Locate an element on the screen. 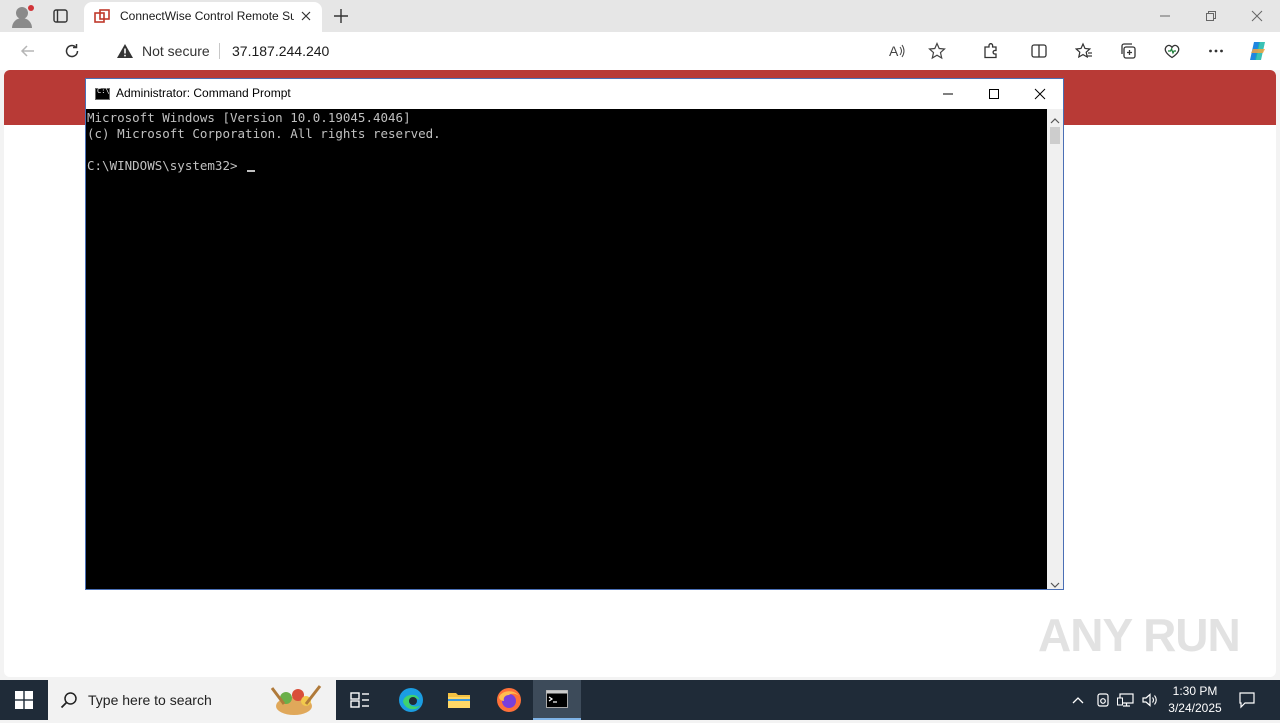 The height and width of the screenshot is (723, 1280). collections-icon is located at coordinates (1128, 51).